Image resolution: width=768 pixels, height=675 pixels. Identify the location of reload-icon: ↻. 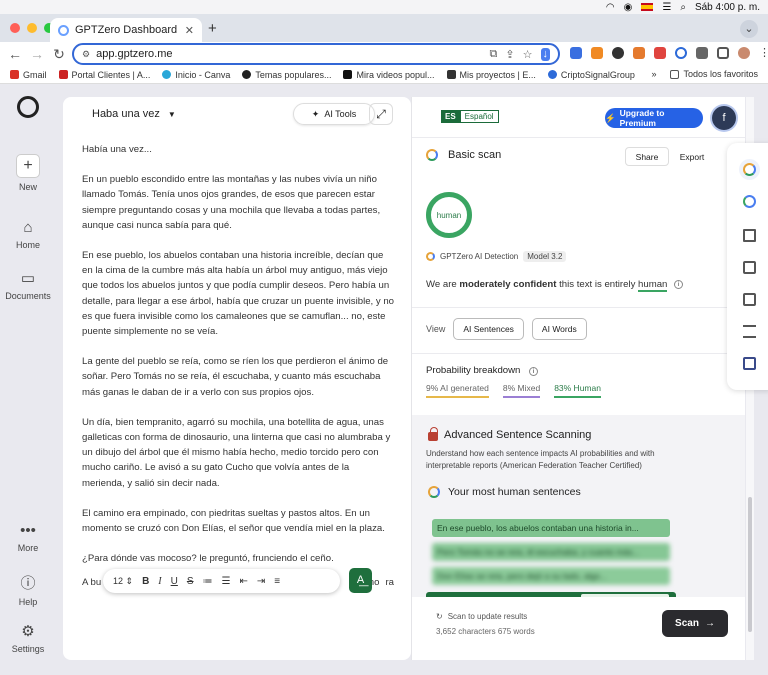
(59, 54).